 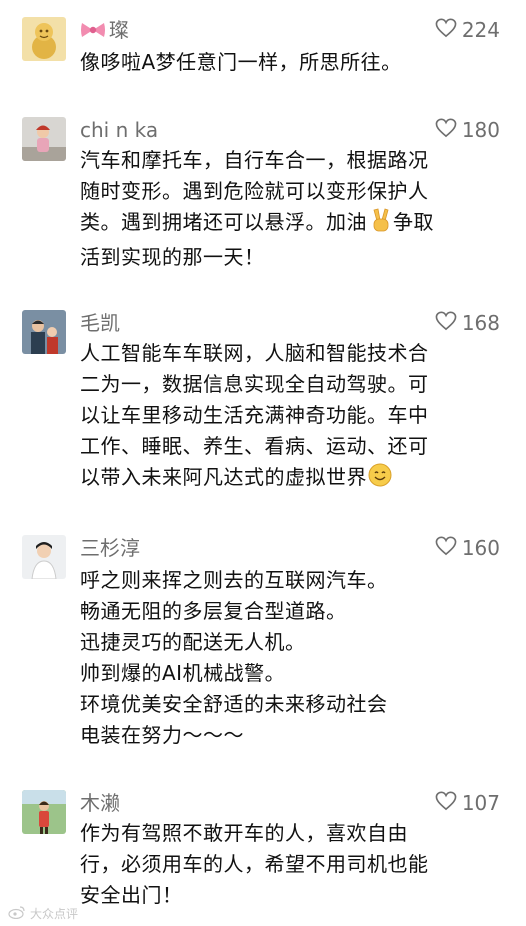 I want to click on like-count: 168, so click(x=480, y=323).